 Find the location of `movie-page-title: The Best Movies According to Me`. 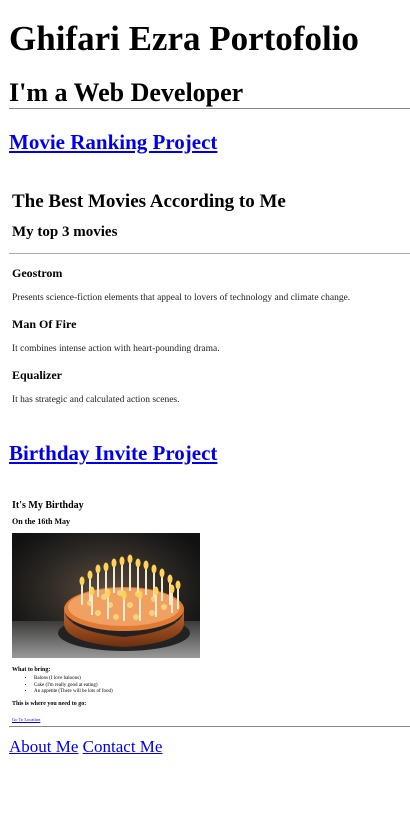

movie-page-title: The Best Movies According to Me is located at coordinates (149, 201).